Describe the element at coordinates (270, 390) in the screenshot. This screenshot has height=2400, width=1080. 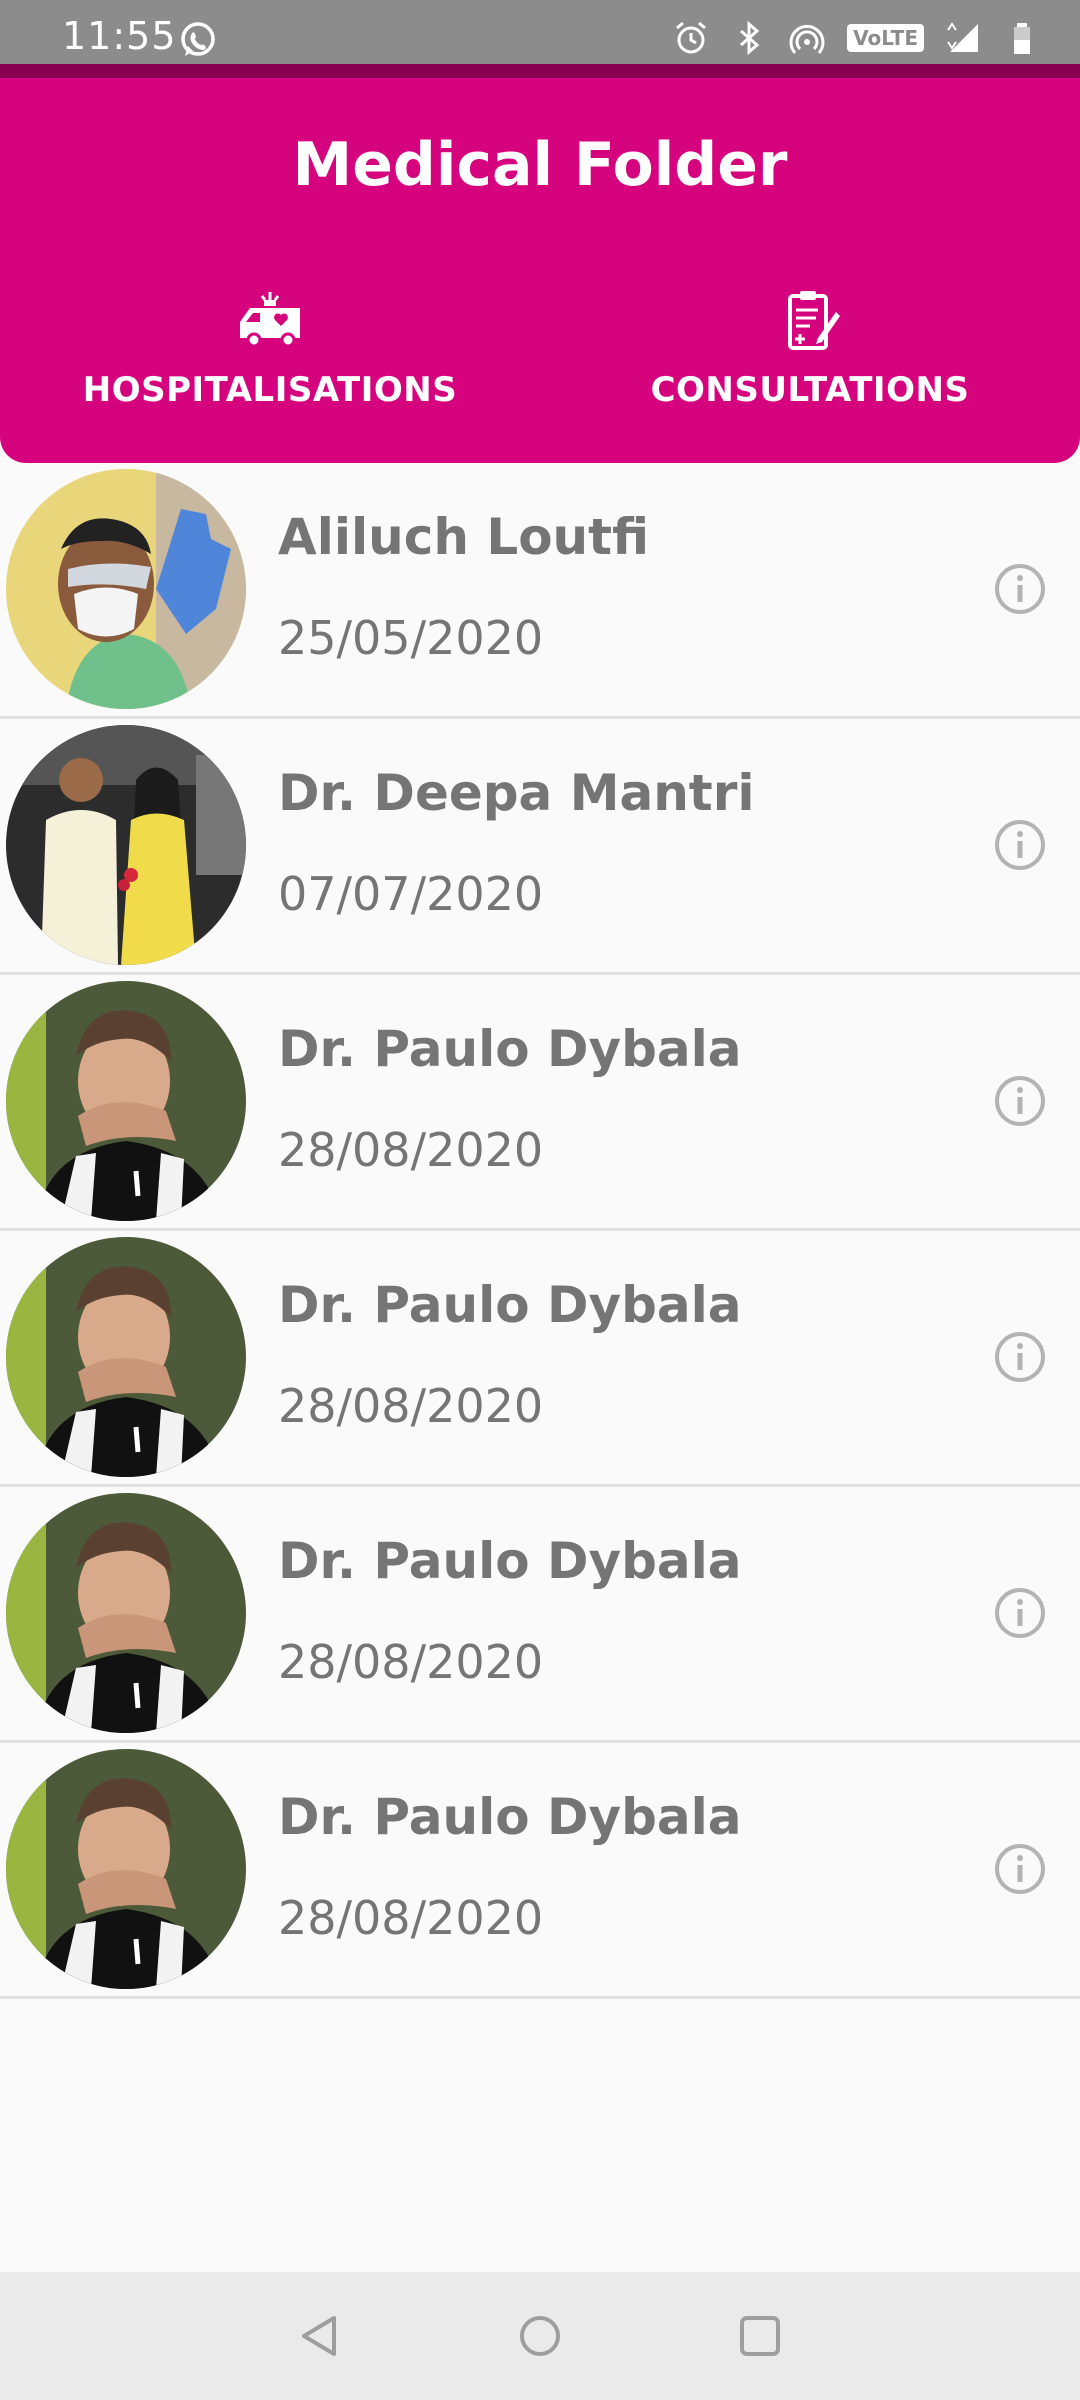
I see `tab-hospitalisations-label: HOSPITALISATIONS` at that location.